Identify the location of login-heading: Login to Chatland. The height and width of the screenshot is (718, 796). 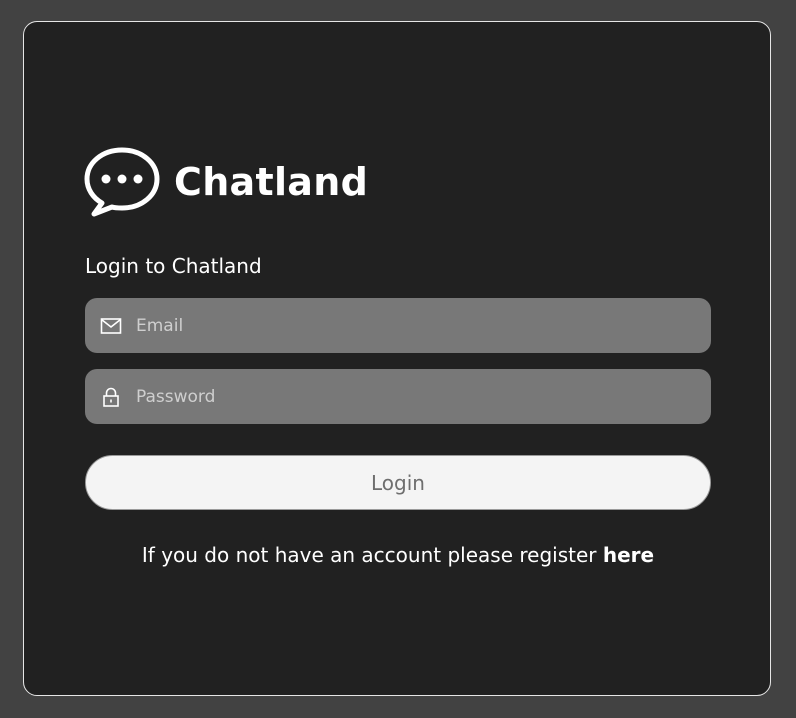
(173, 266).